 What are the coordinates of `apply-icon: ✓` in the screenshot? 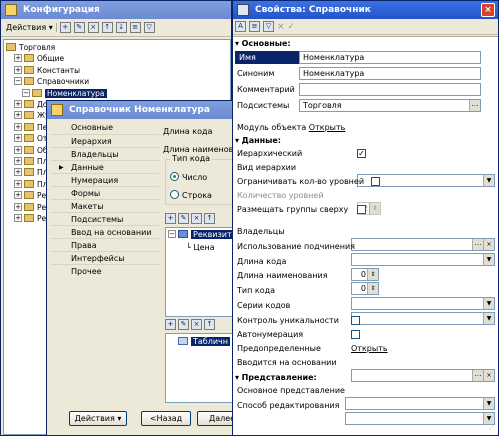 It's located at (292, 27).